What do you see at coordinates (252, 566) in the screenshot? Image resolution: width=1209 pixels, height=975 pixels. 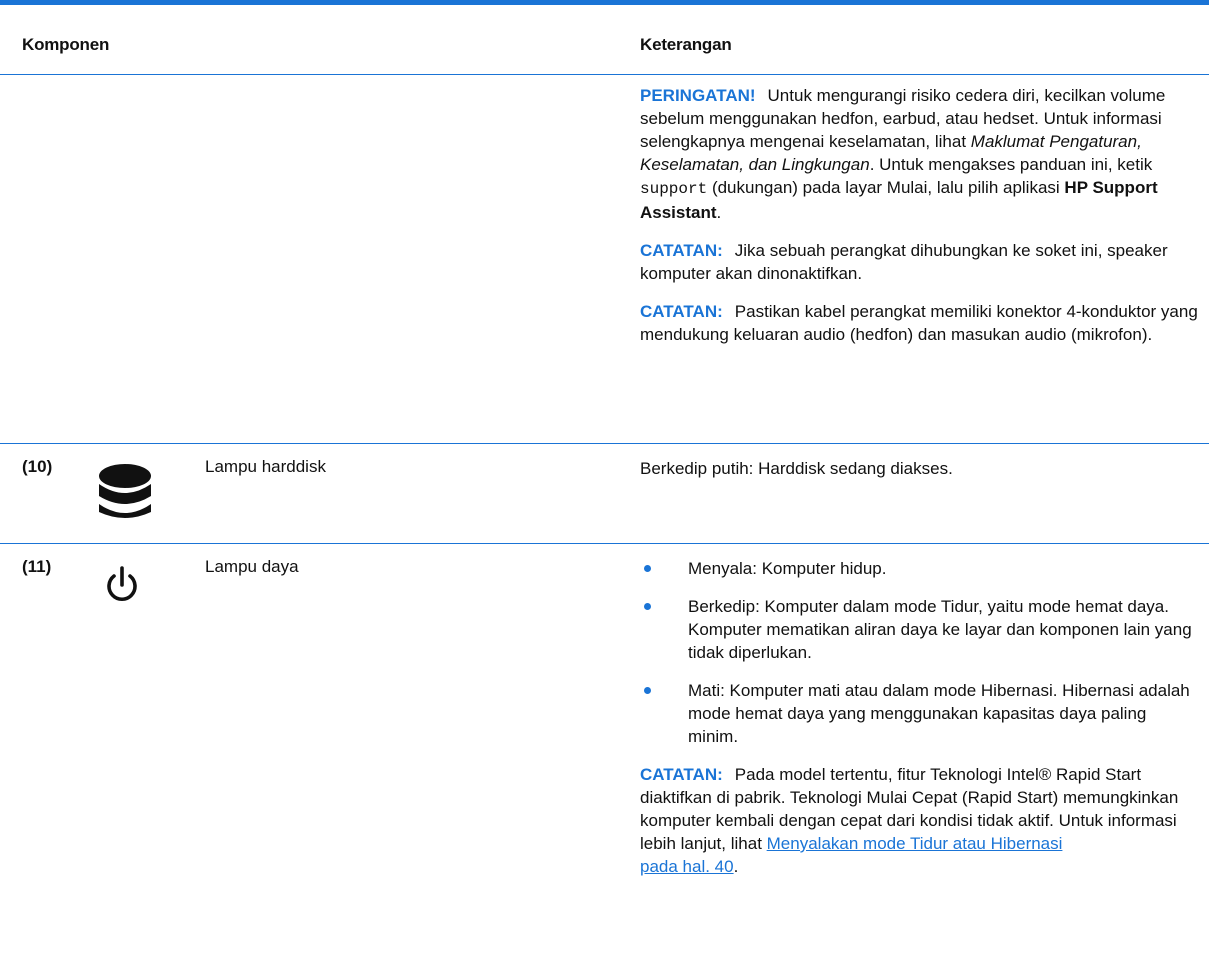 I see `component-name: Lampu daya` at bounding box center [252, 566].